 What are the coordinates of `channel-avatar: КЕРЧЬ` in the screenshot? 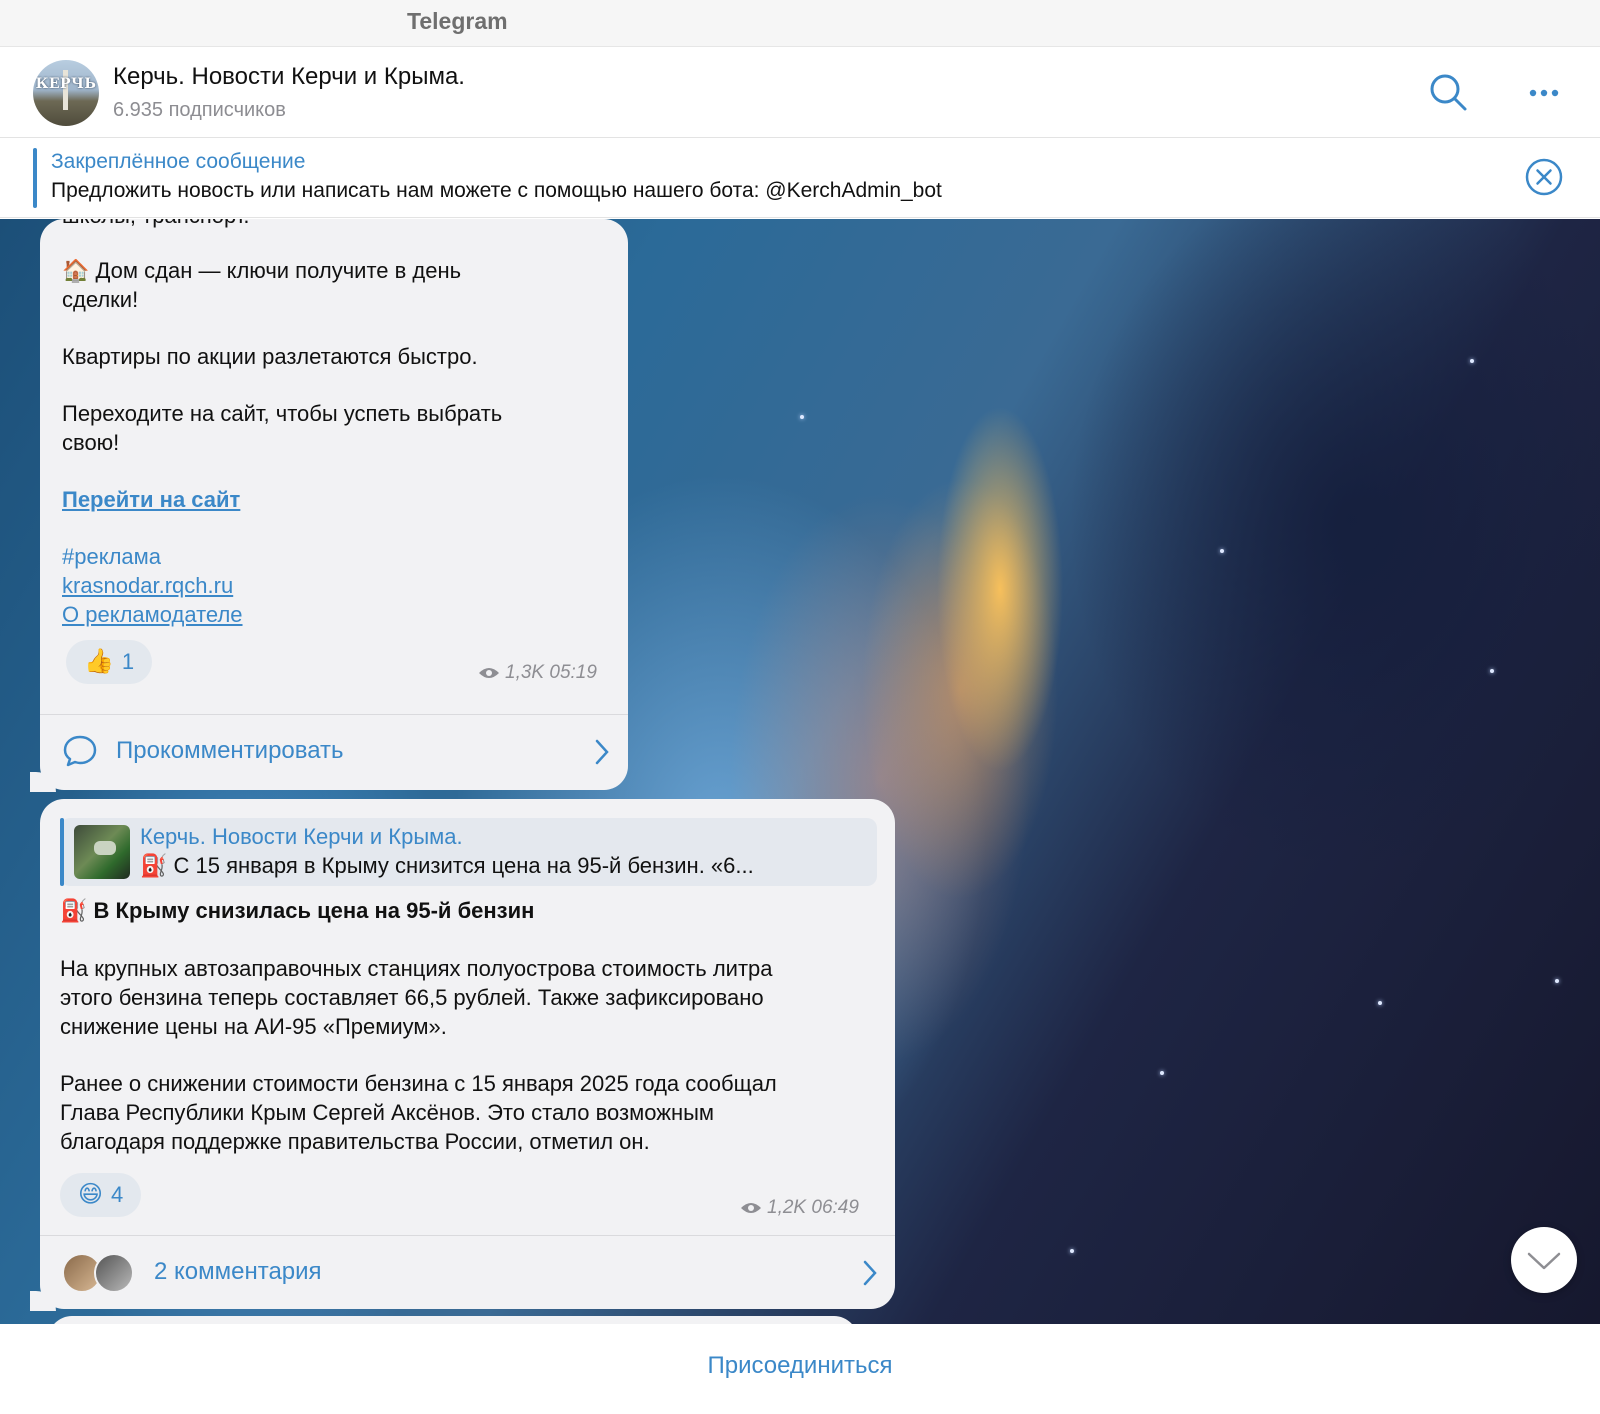 It's located at (66, 93).